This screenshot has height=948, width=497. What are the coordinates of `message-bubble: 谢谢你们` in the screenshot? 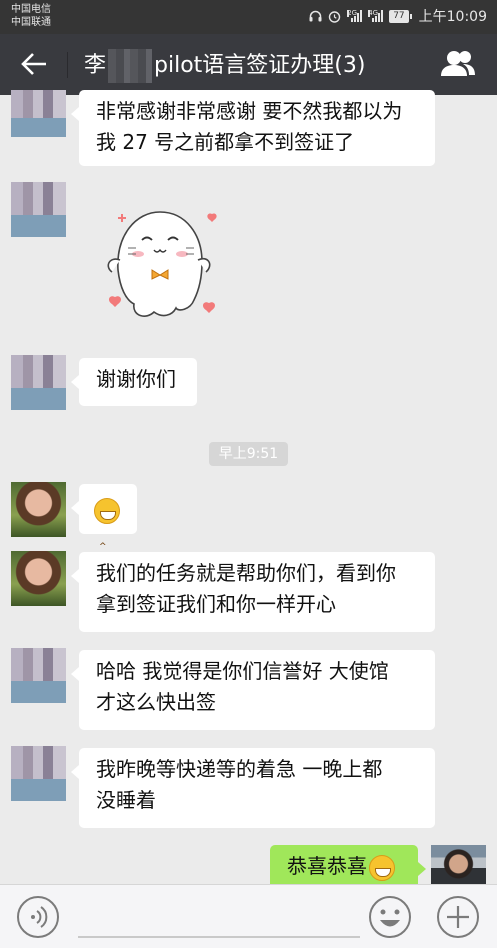 It's located at (134, 382).